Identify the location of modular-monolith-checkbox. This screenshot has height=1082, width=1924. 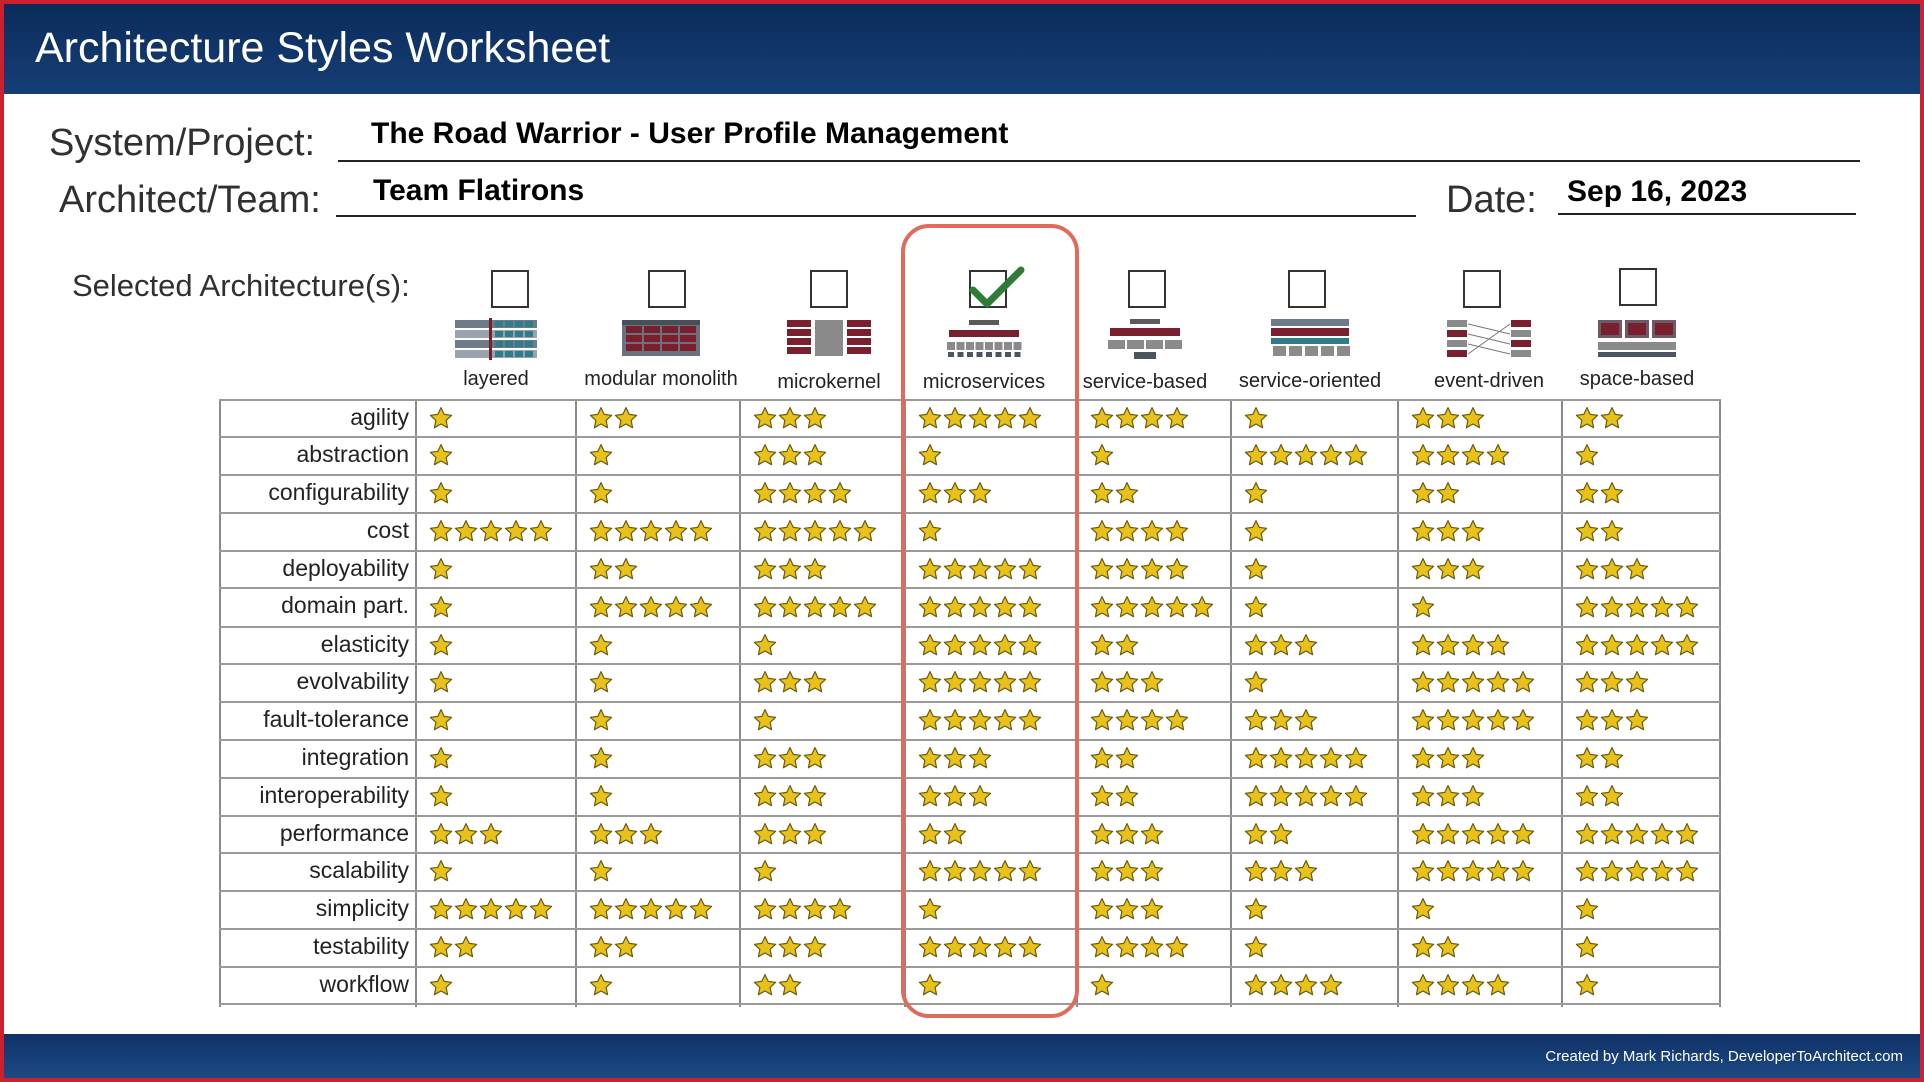
(667, 289).